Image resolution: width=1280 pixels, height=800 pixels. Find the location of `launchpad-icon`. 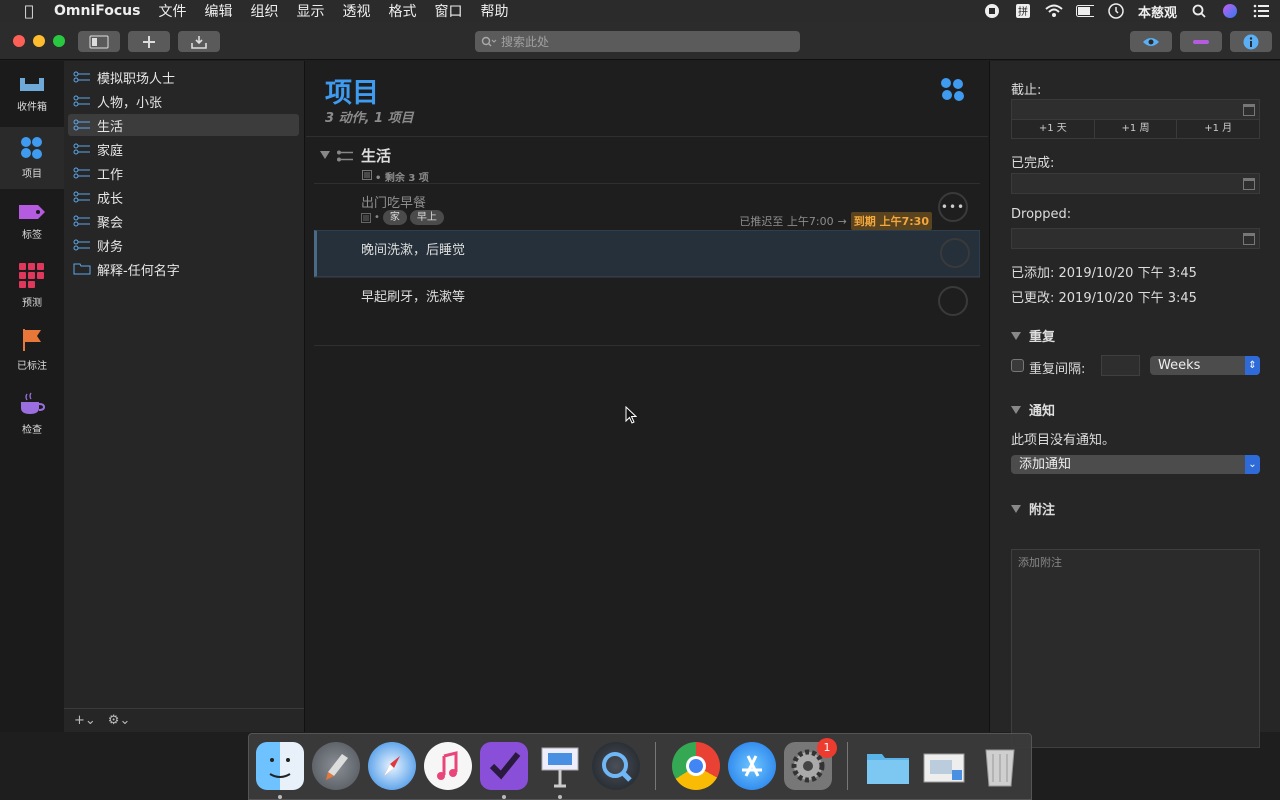

launchpad-icon is located at coordinates (336, 766).